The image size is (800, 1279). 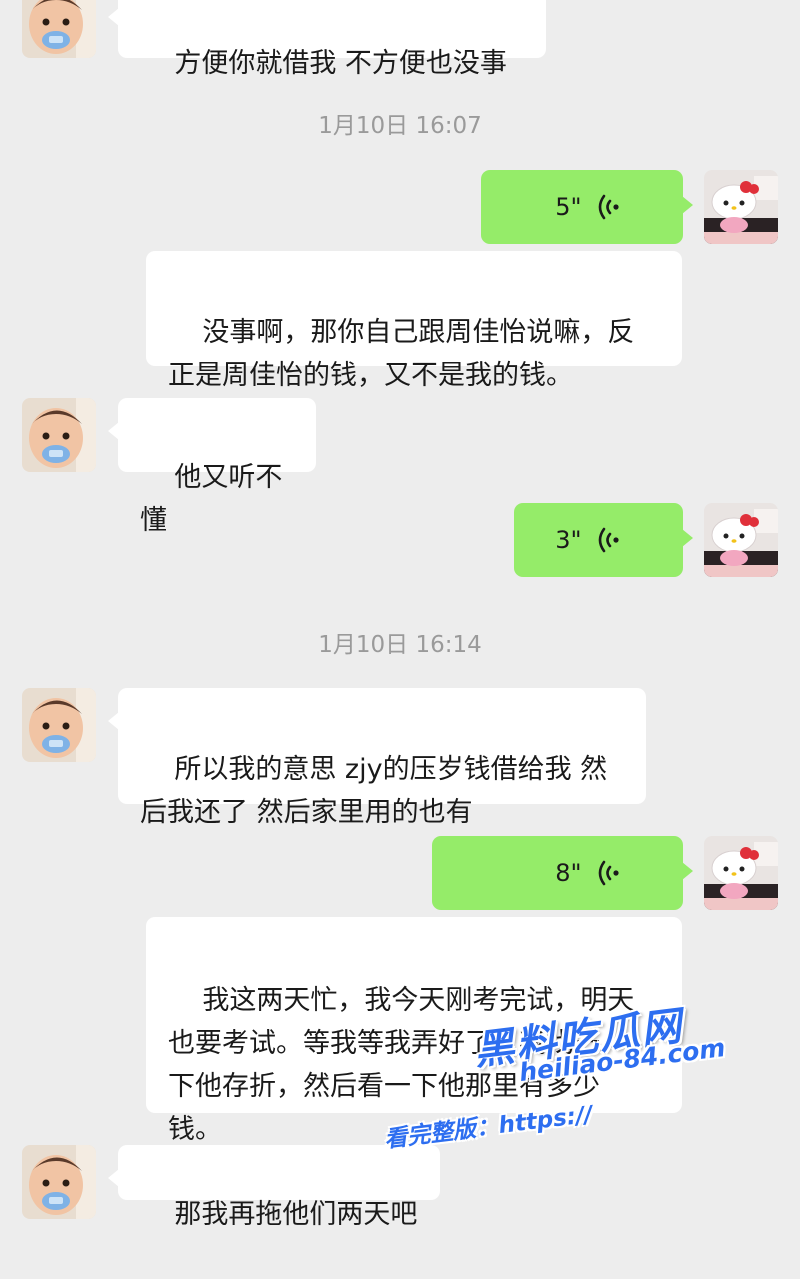 What do you see at coordinates (568, 206) in the screenshot?
I see `voice-duration: 5"` at bounding box center [568, 206].